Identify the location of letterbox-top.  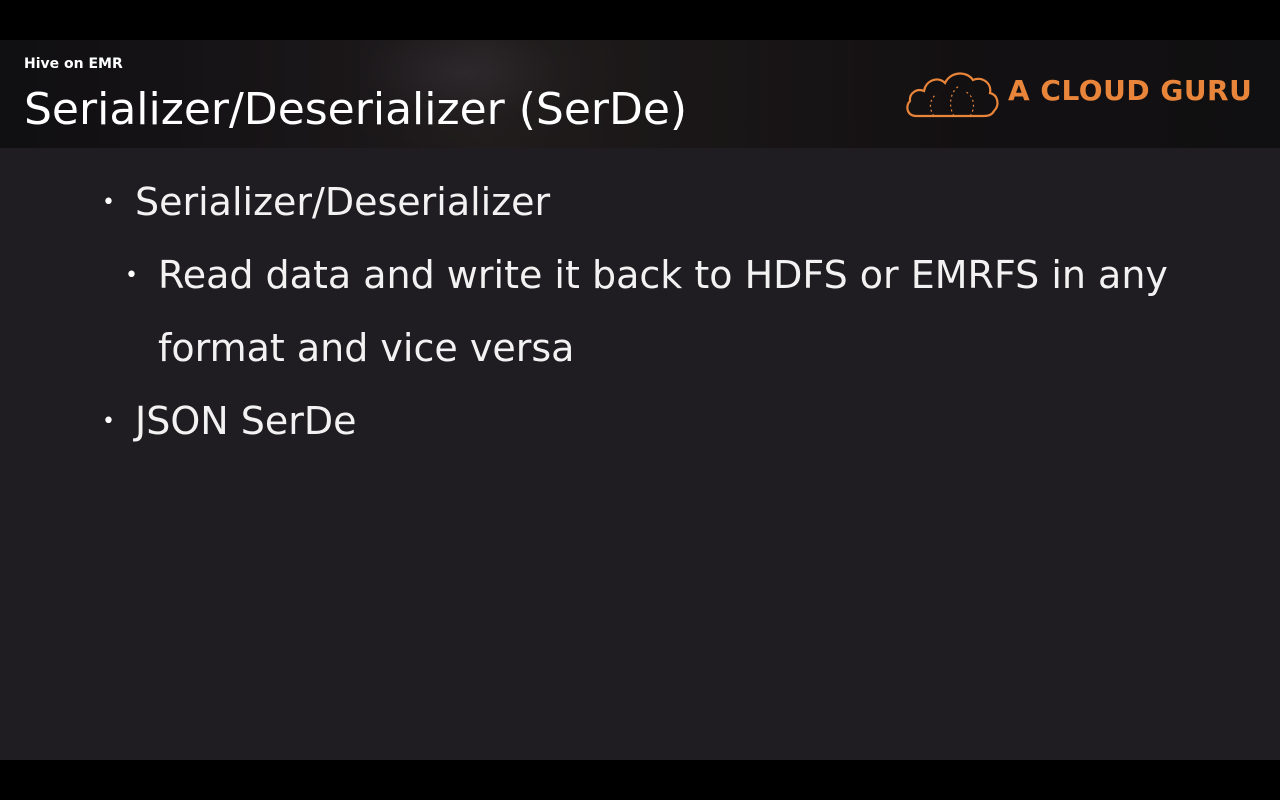
(640, 20).